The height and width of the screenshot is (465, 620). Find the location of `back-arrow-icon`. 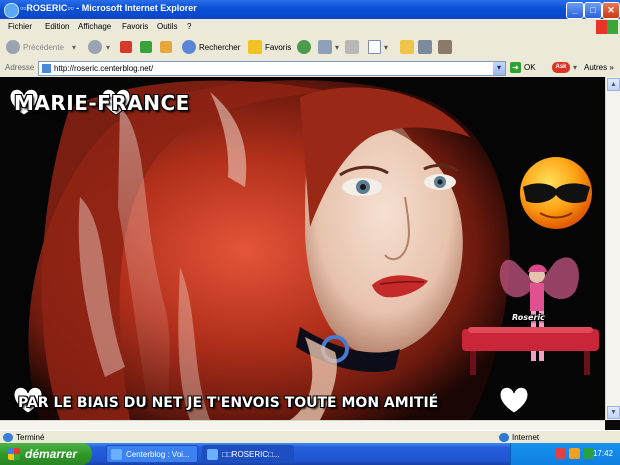

back-arrow-icon is located at coordinates (13, 47).